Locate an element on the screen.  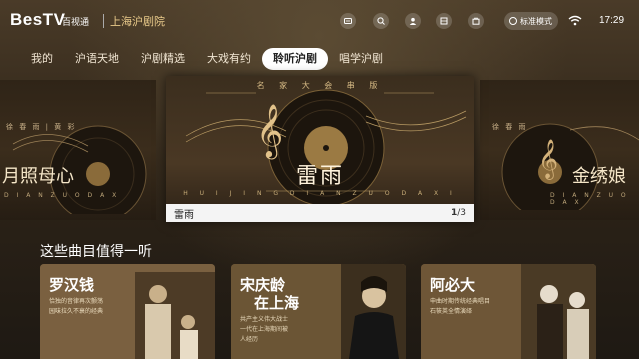
cube-icon is located at coordinates (444, 21).